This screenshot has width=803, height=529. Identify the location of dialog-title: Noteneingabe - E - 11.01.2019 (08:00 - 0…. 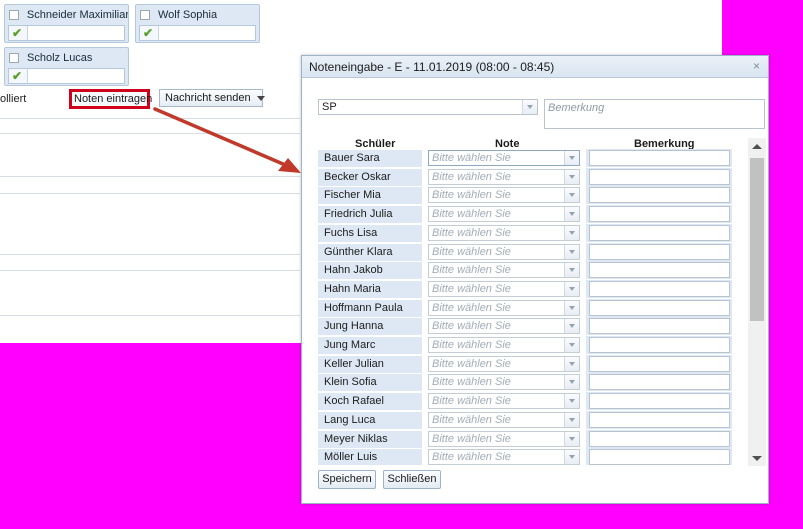
(432, 67).